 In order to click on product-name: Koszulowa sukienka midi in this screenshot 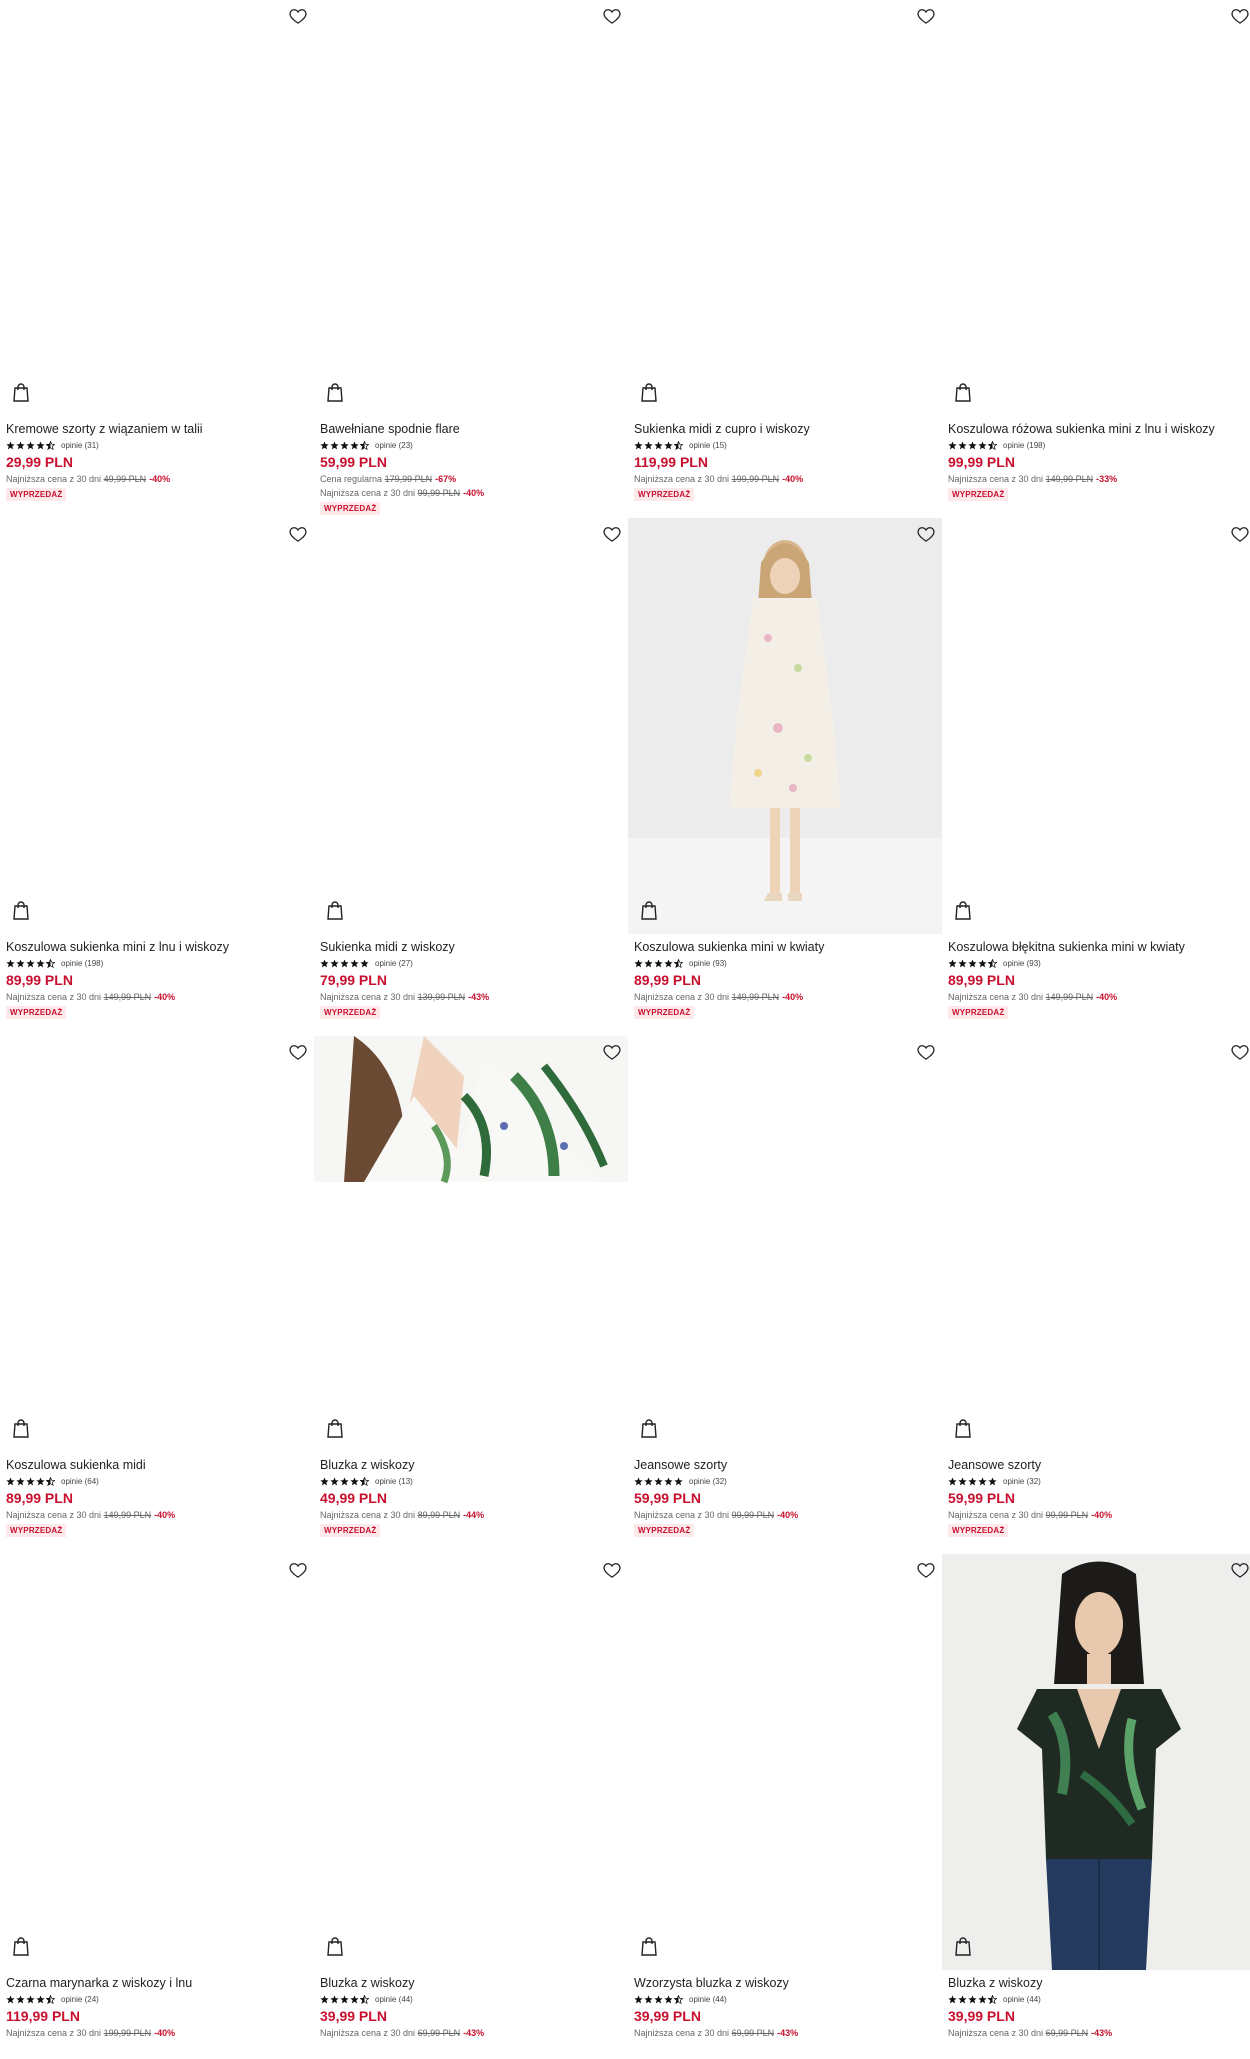, I will do `click(157, 1465)`.